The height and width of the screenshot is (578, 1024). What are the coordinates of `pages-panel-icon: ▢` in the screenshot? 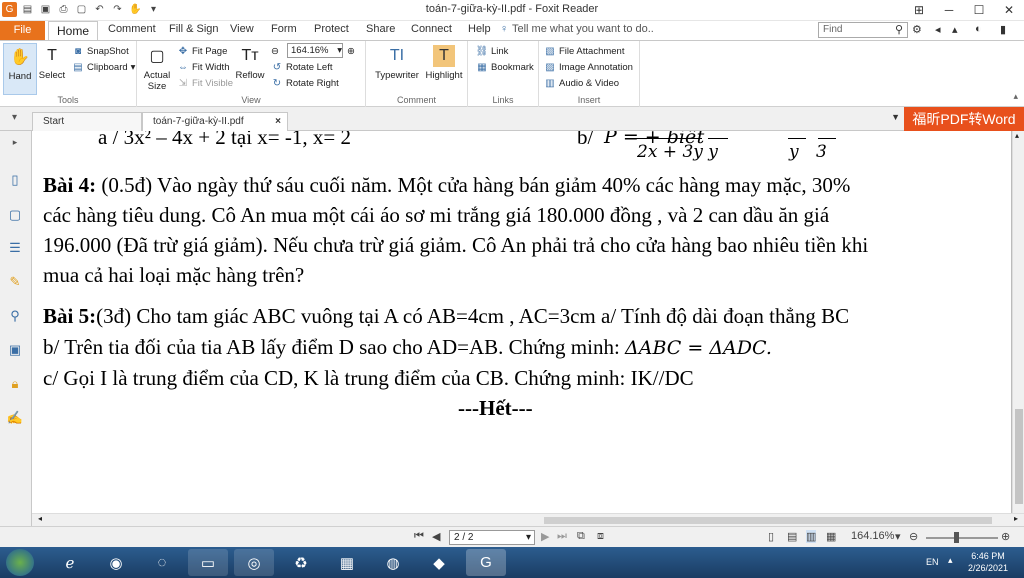 It's located at (15, 215).